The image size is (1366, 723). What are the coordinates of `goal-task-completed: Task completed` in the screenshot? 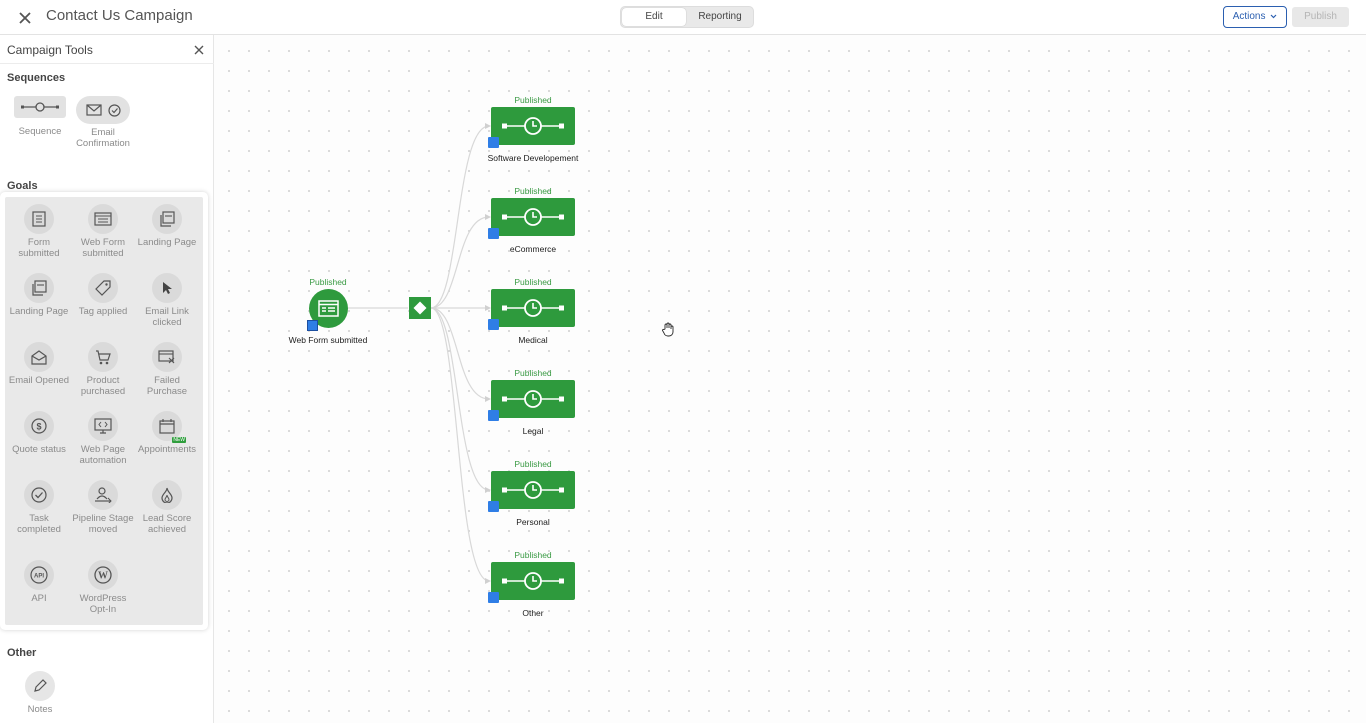 It's located at (39, 507).